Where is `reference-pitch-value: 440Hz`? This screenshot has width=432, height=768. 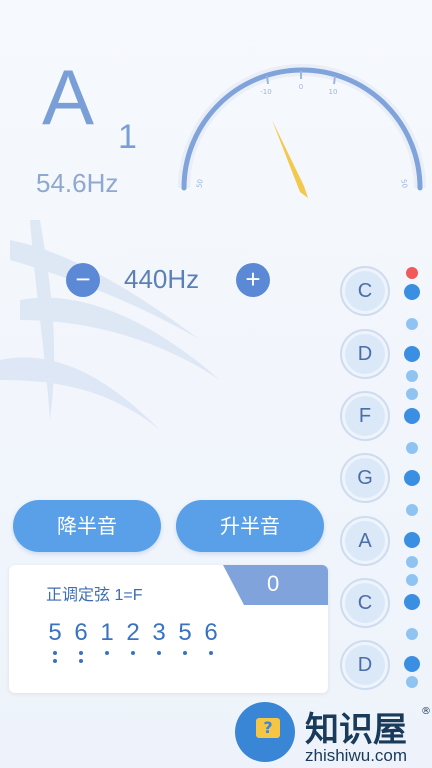
reference-pitch-value: 440Hz is located at coordinates (162, 279).